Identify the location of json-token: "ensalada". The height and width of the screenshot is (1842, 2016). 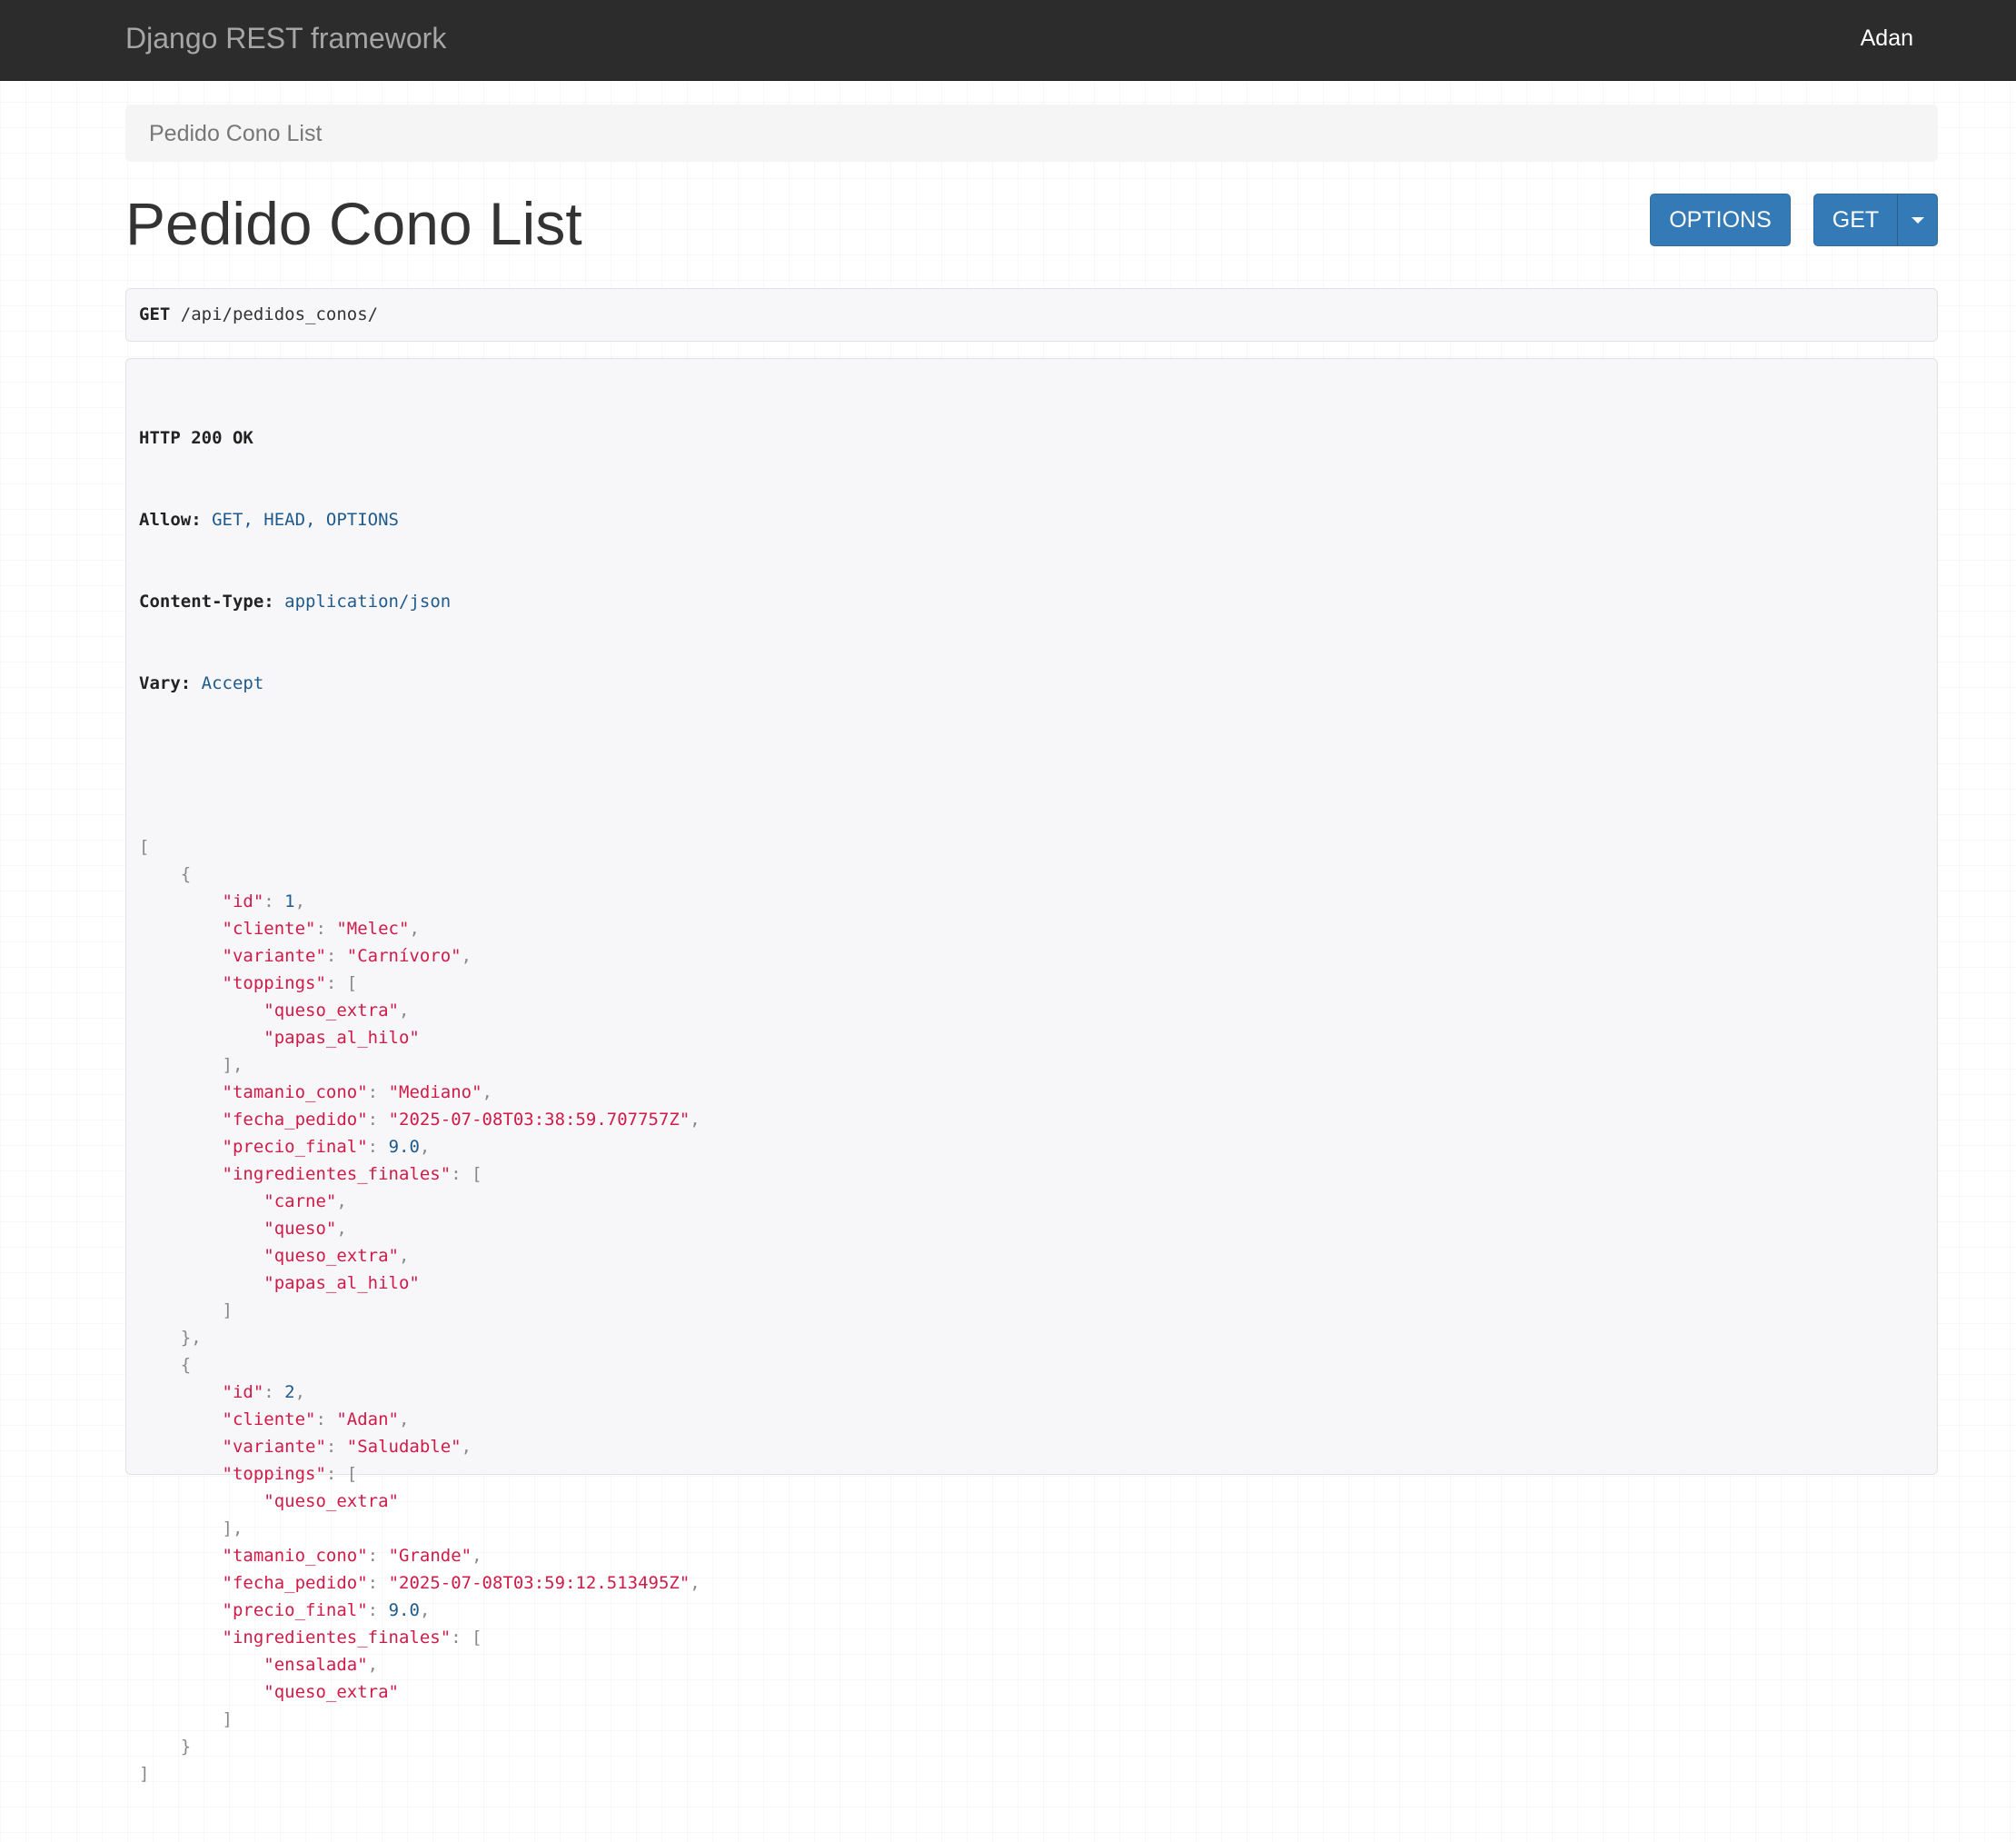
(315, 1665).